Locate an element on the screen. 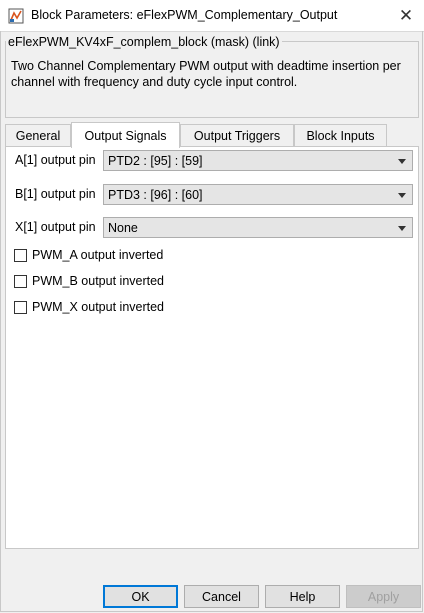 The height and width of the screenshot is (613, 424). apply-button: Apply is located at coordinates (383, 596).